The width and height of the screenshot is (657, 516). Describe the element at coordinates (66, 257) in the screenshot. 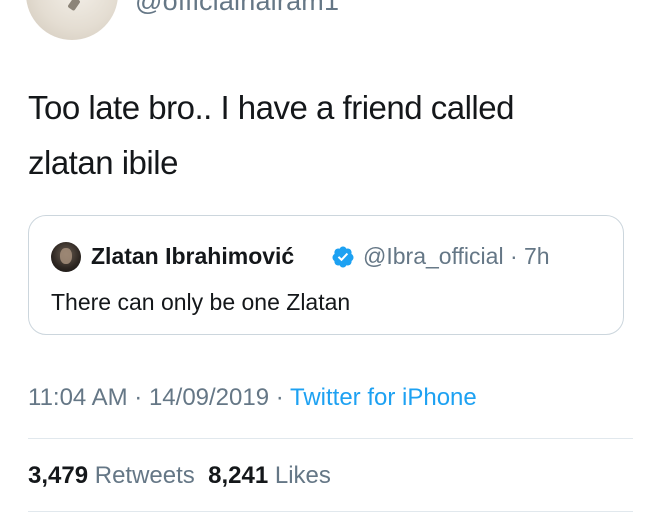

I see `quoted-author-avatar` at that location.